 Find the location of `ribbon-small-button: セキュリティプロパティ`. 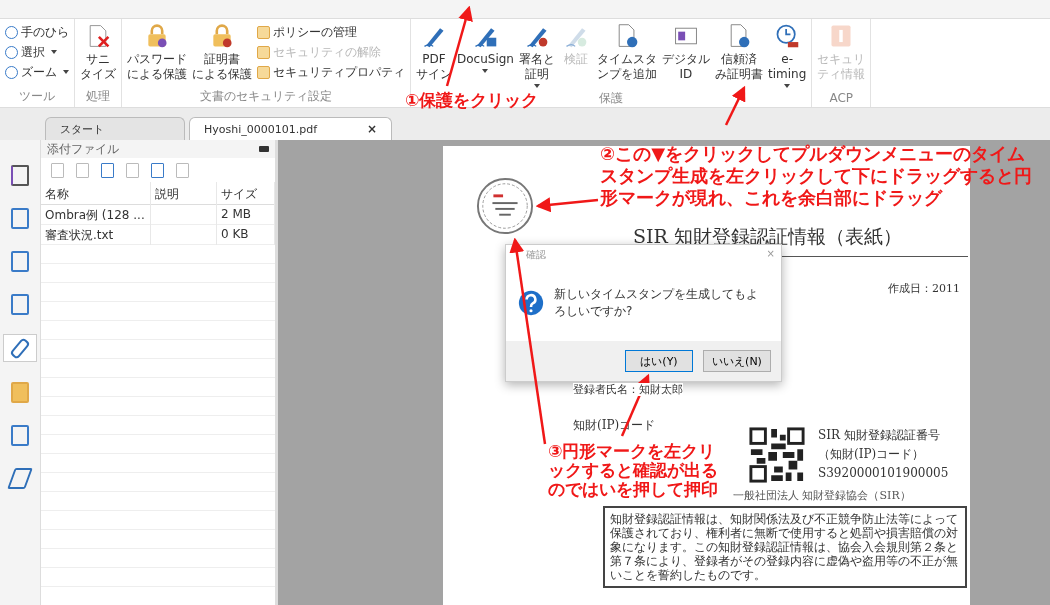

ribbon-small-button: セキュリティプロパティ is located at coordinates (331, 72).